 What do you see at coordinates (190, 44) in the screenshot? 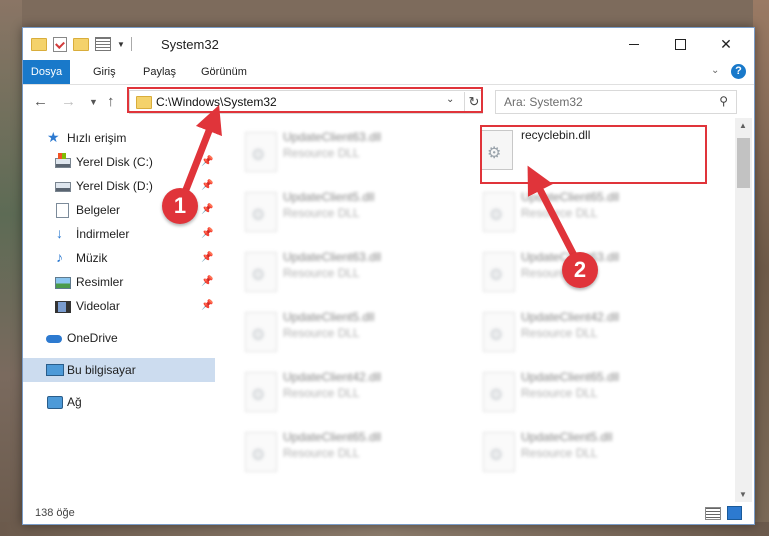
I see `window-title: System32` at bounding box center [190, 44].